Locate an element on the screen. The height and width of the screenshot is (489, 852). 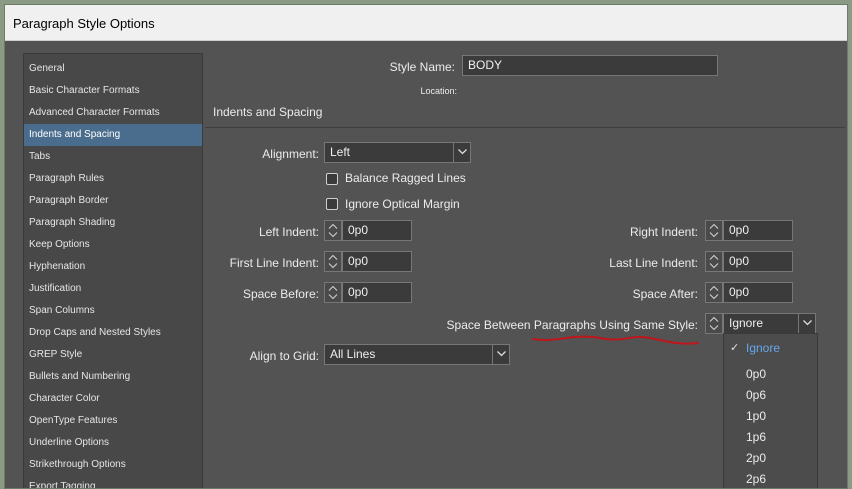
balance-ragged-lines-checkbox is located at coordinates (332, 179).